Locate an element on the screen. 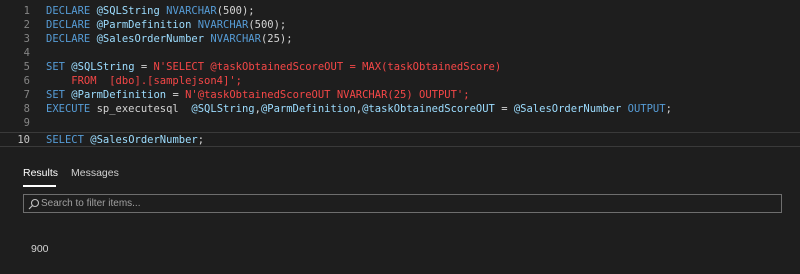 The image size is (800, 274). code-line-1: 1 DECLARE @SQLString NVARCHAR(500); is located at coordinates (400, 11).